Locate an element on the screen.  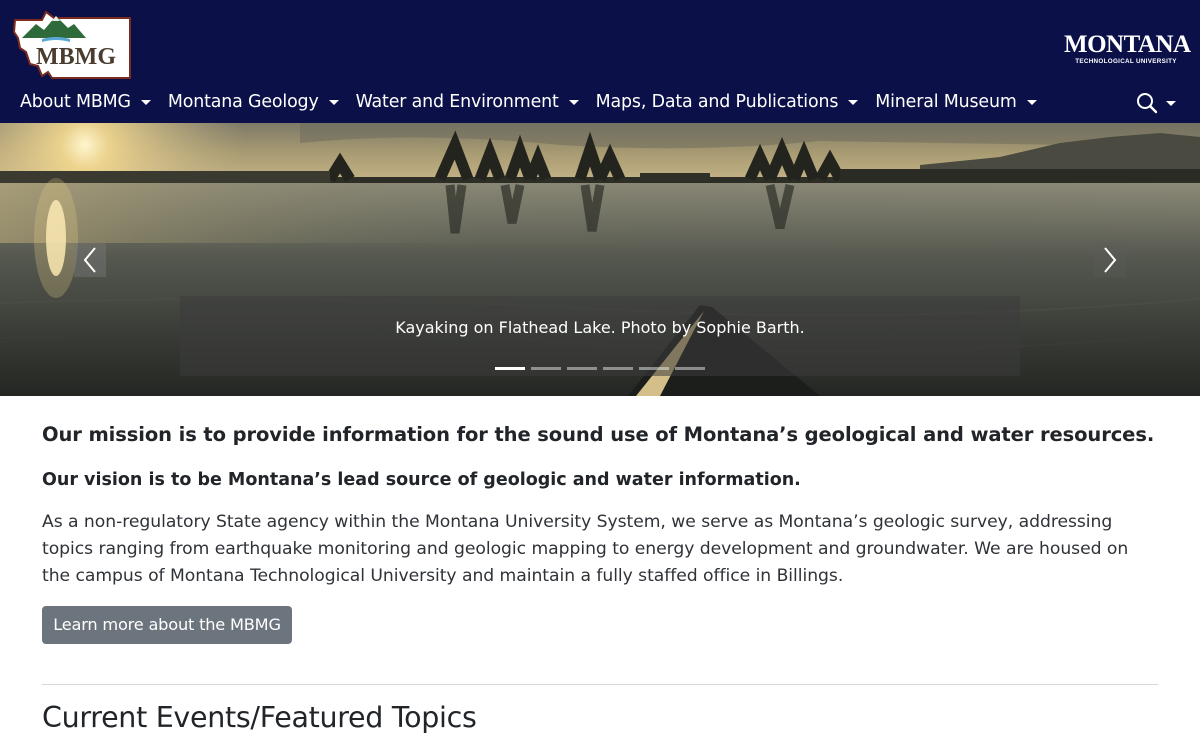
montana-outline-icon: MBMG is located at coordinates (71, 44).